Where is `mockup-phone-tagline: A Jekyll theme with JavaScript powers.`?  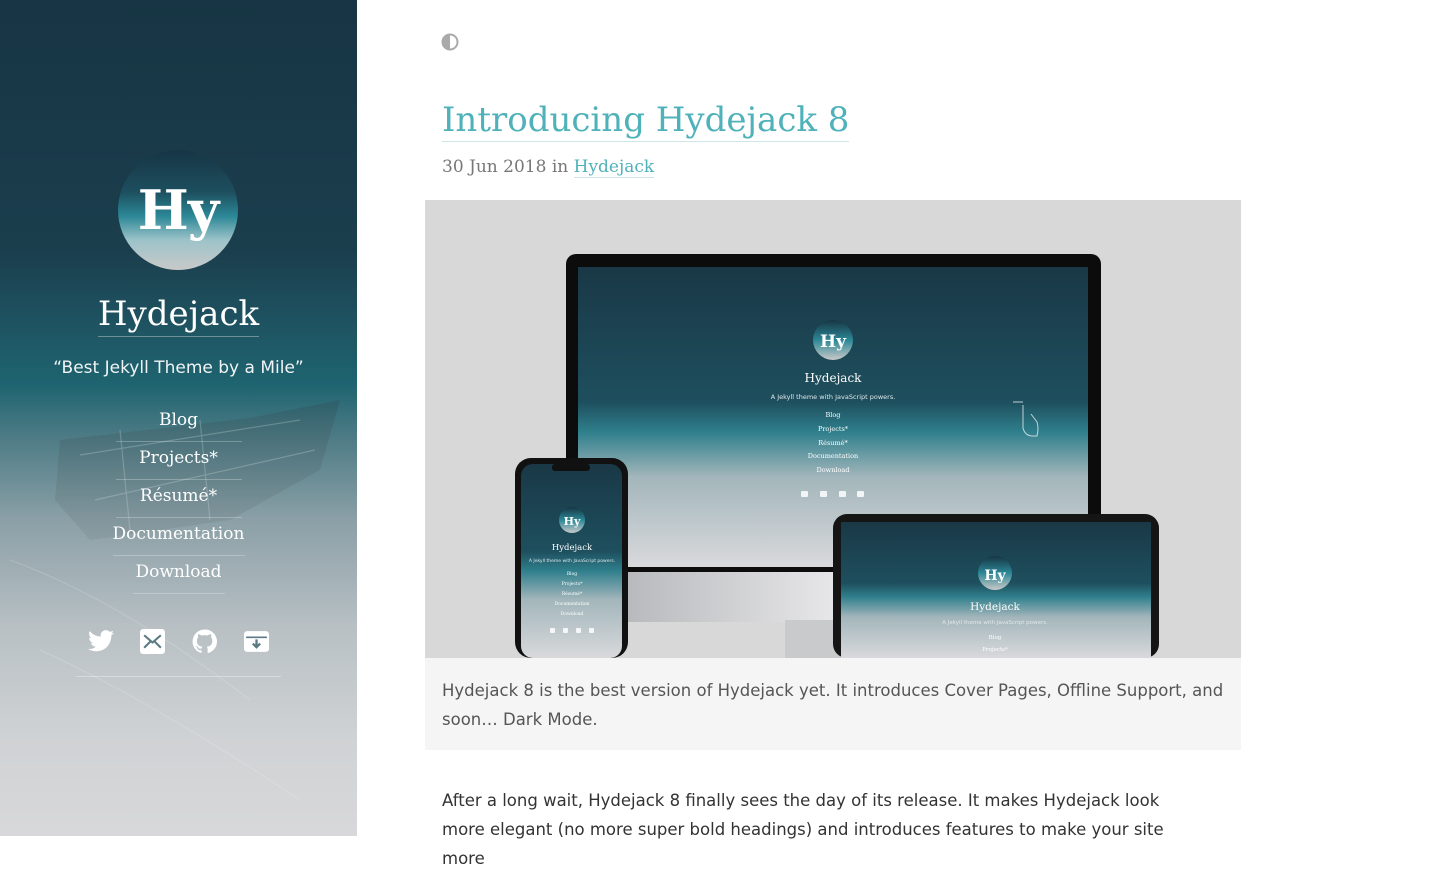 mockup-phone-tagline: A Jekyll theme with JavaScript powers. is located at coordinates (572, 561).